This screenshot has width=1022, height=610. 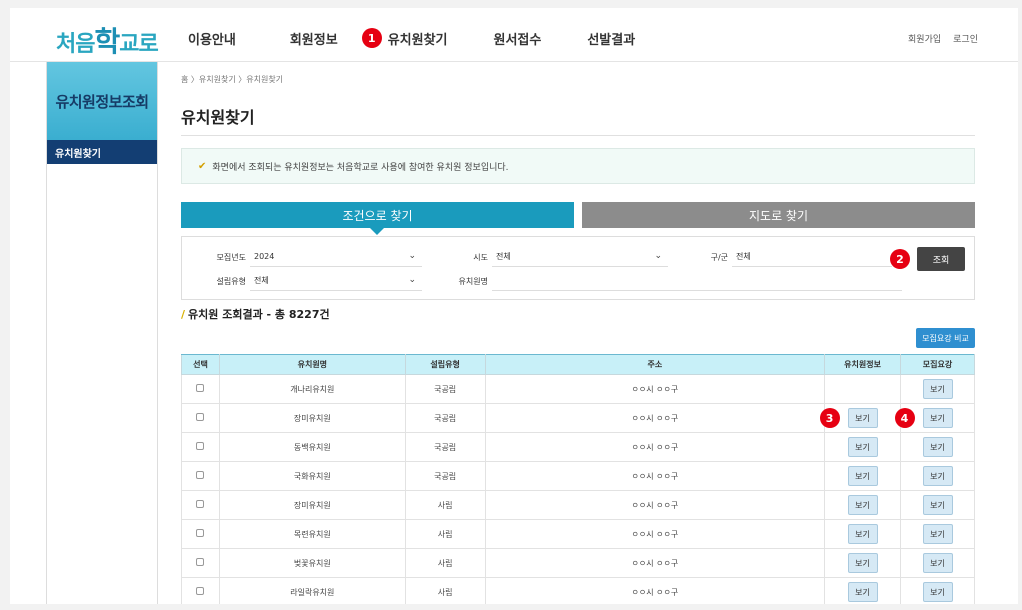 I want to click on nav-item-member: 회원정보, so click(x=314, y=38).